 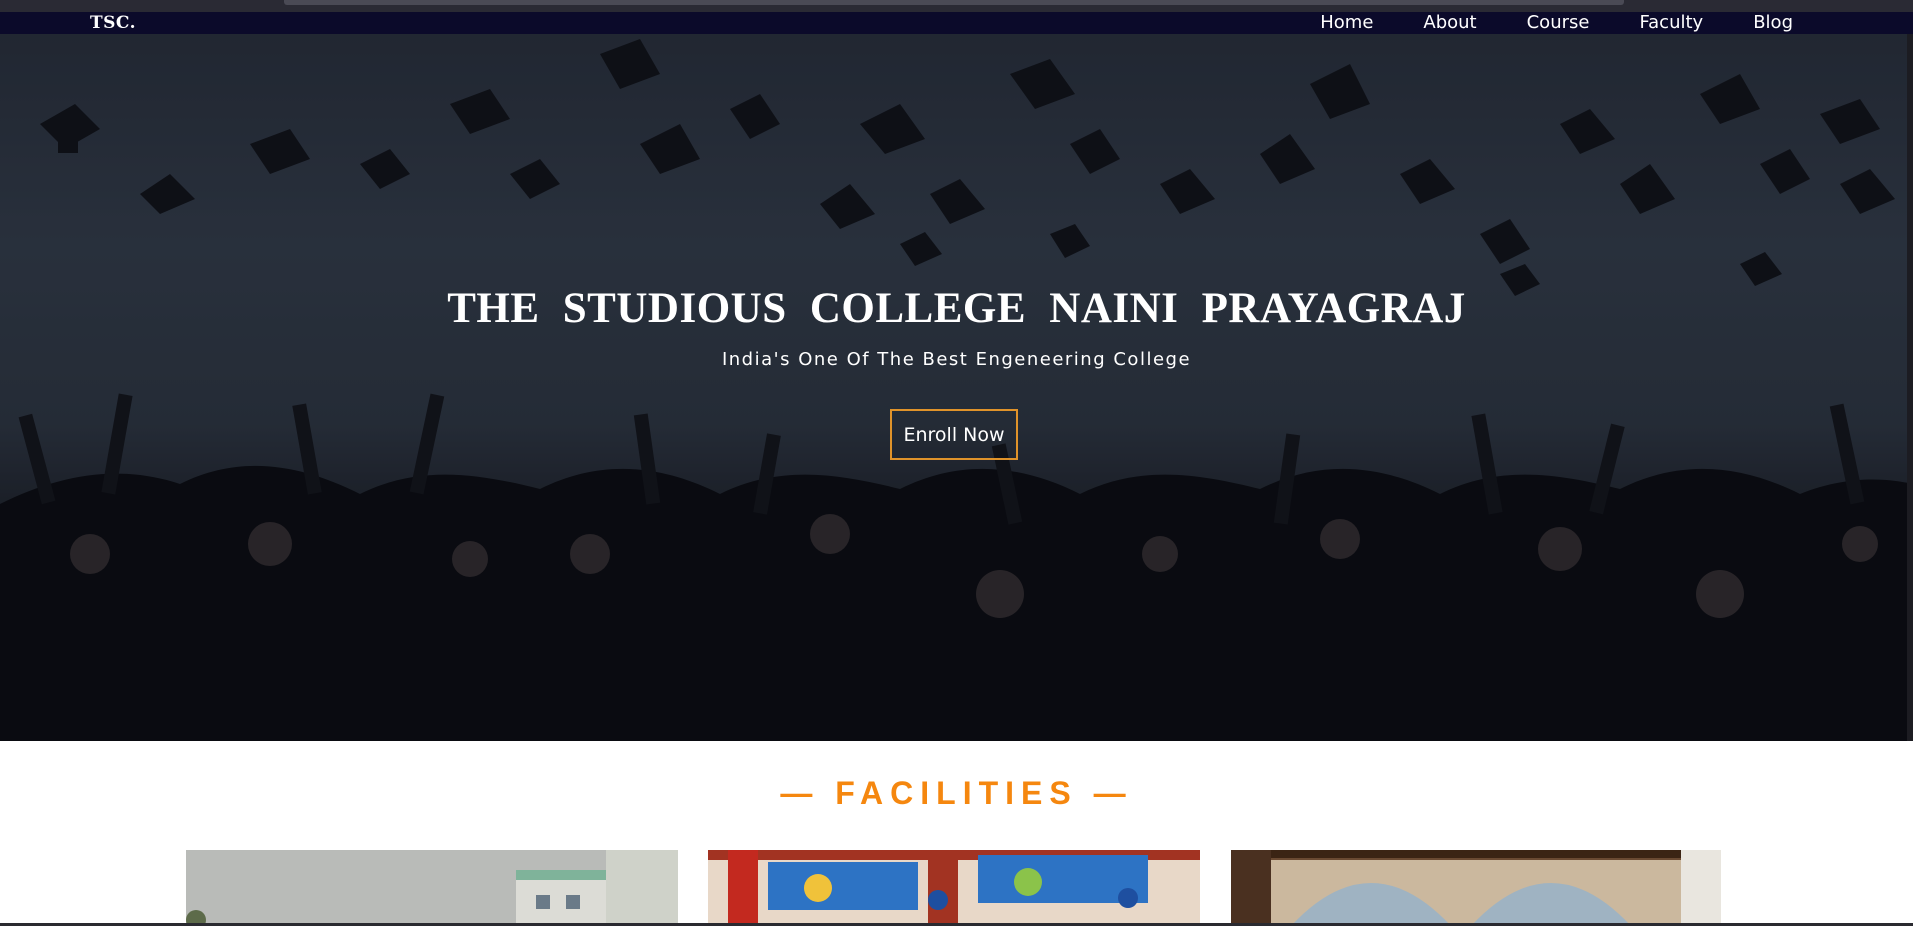 I want to click on nav-link-course: Course, so click(x=1558, y=23).